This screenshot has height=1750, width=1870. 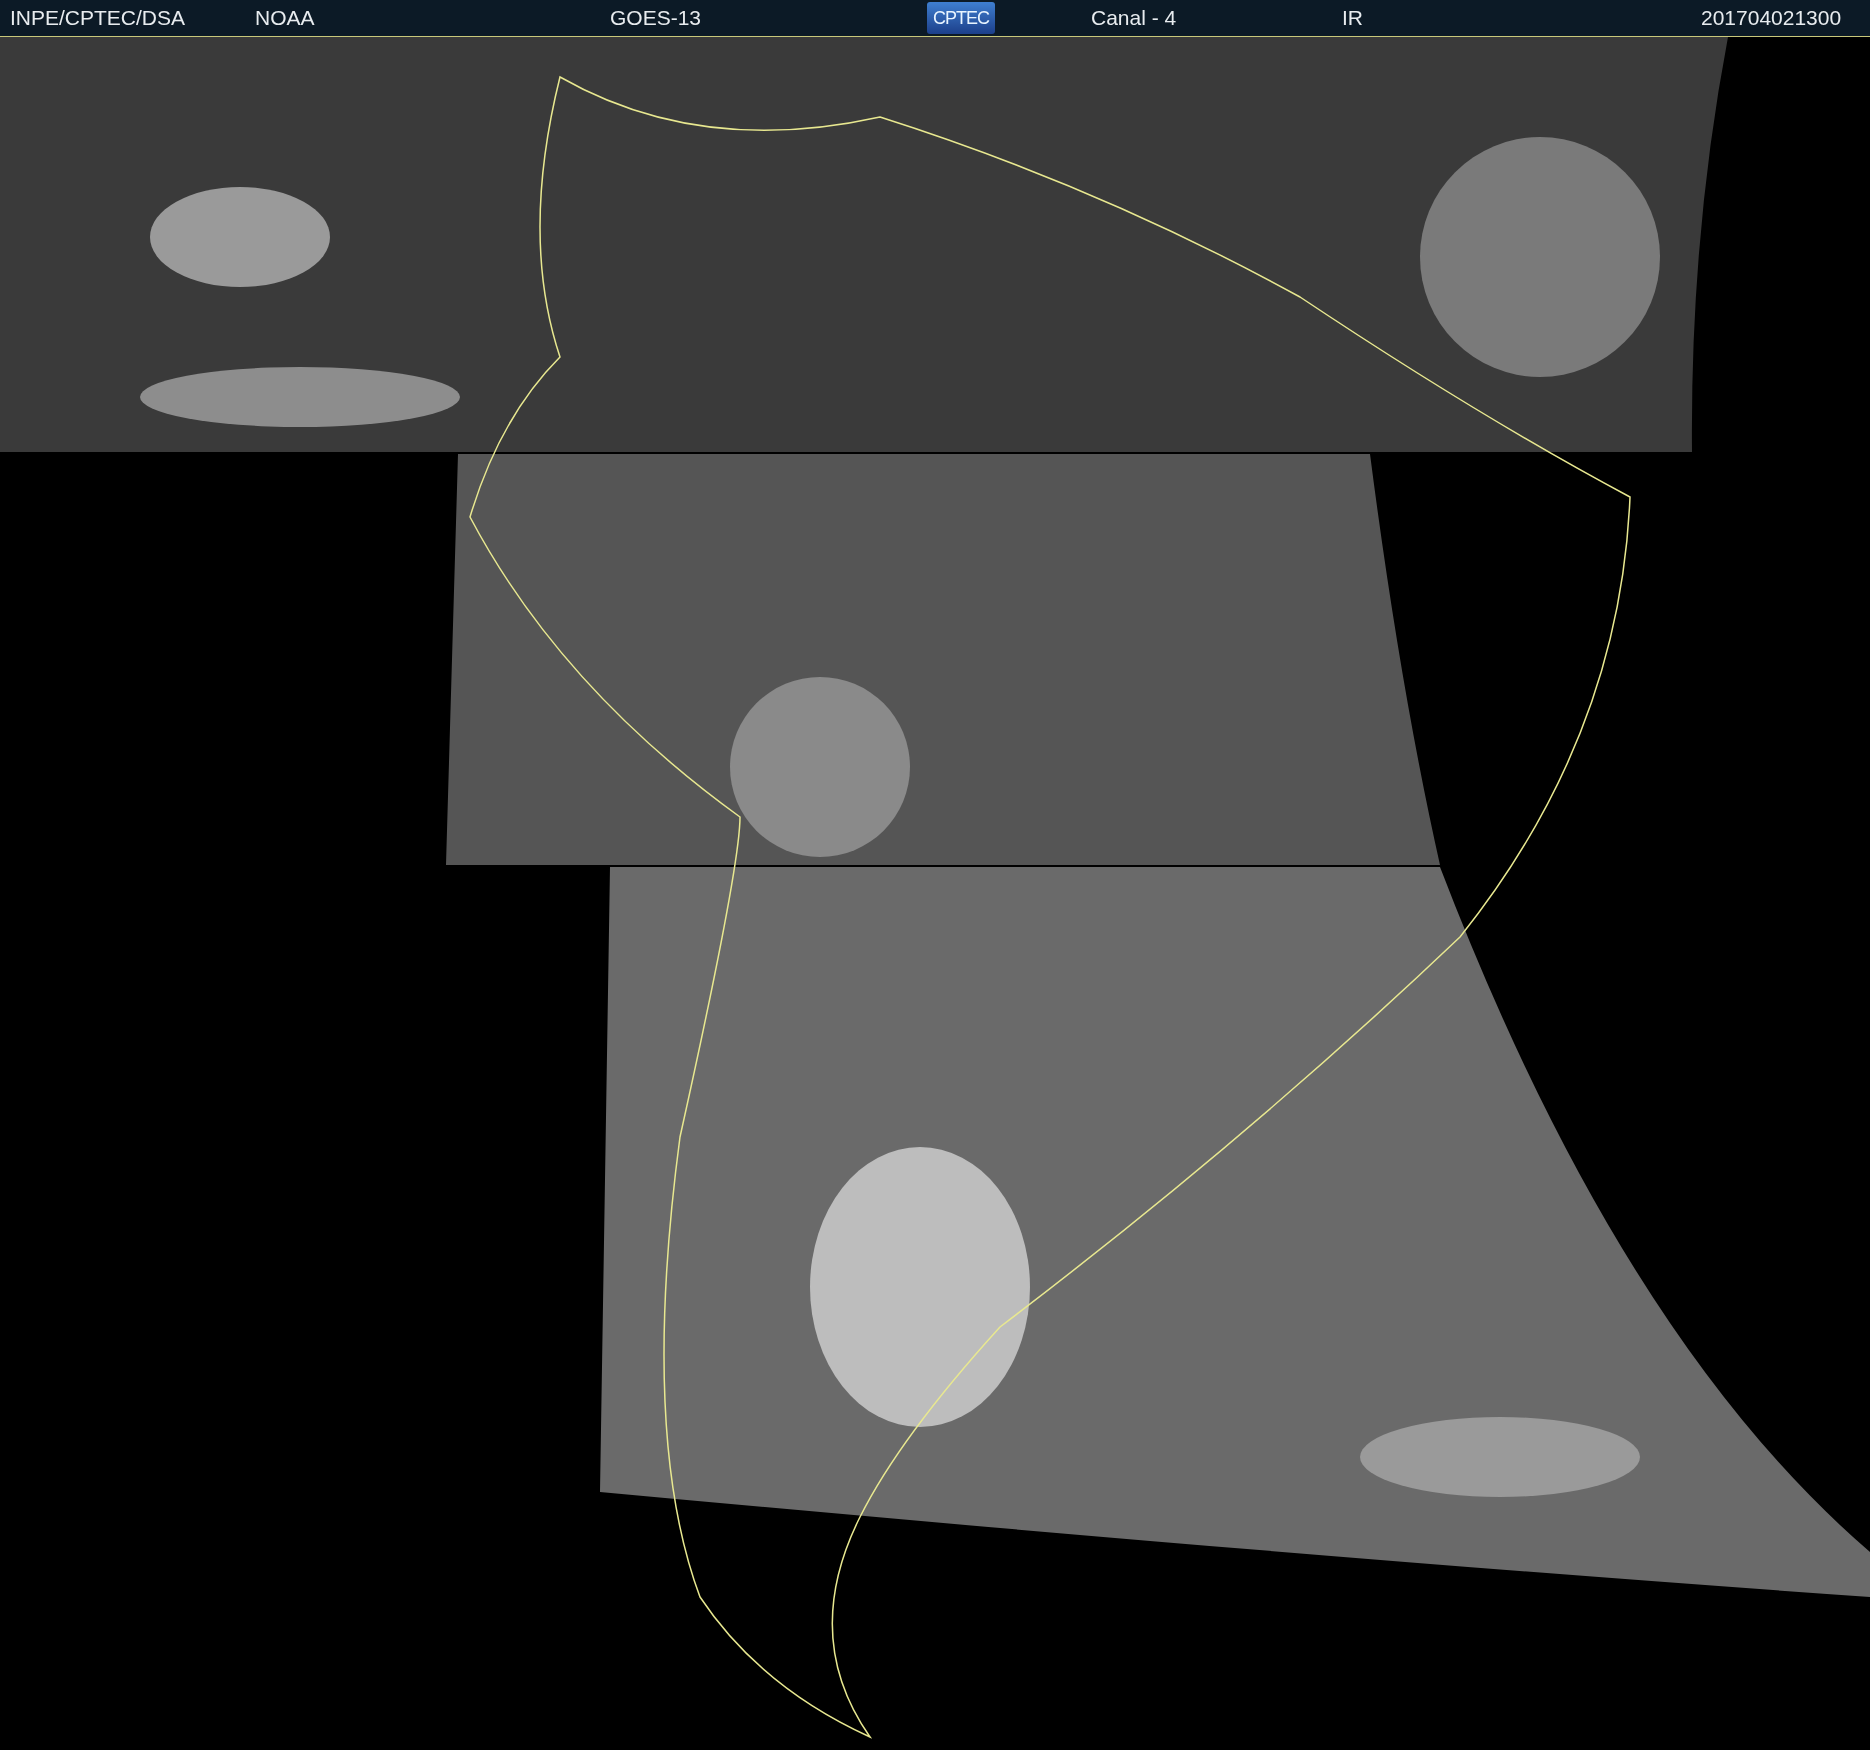 What do you see at coordinates (1772, 18) in the screenshot?
I see `header-label: 201704021300` at bounding box center [1772, 18].